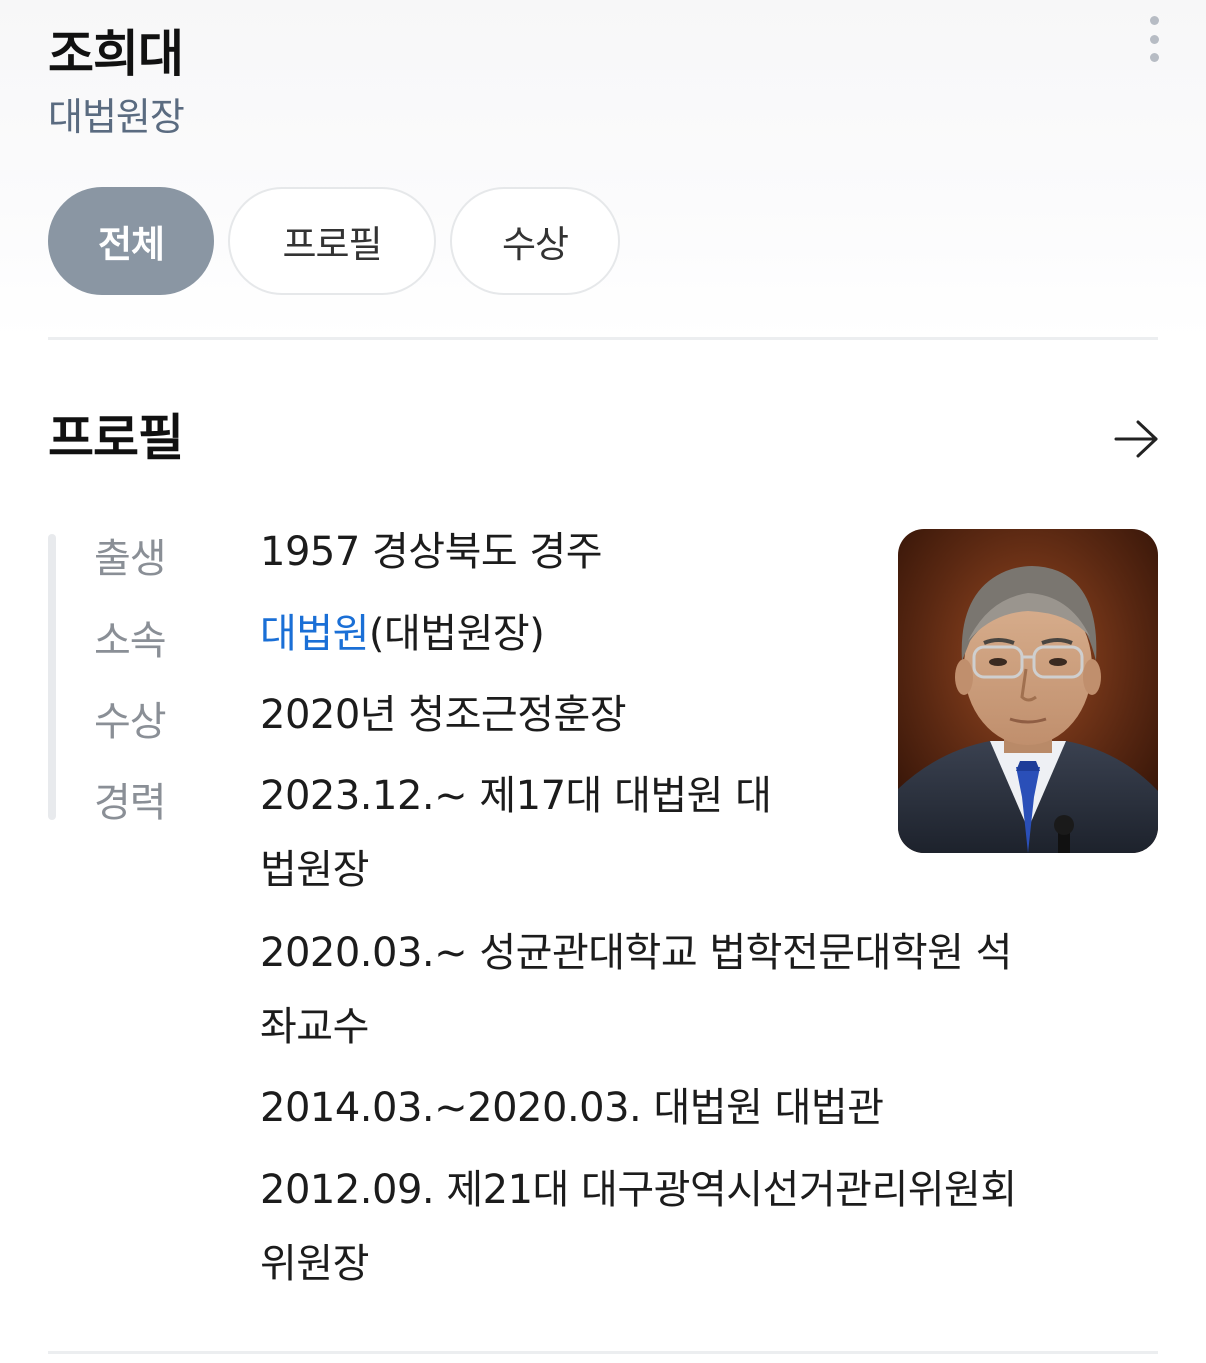 This screenshot has width=1206, height=1363. Describe the element at coordinates (116, 54) in the screenshot. I see `person-name: 조희대` at that location.